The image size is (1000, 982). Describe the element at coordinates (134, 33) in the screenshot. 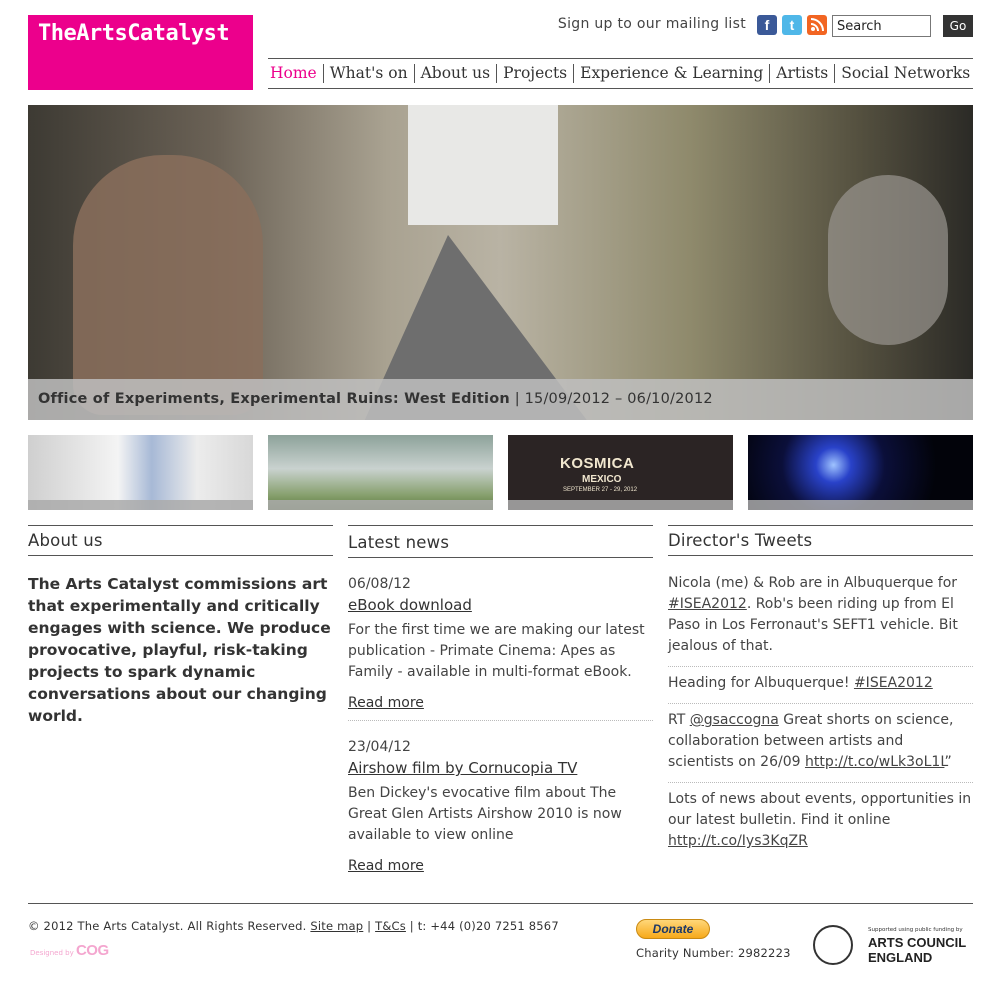

I see `logo-text: TheArtsCatalyst` at that location.